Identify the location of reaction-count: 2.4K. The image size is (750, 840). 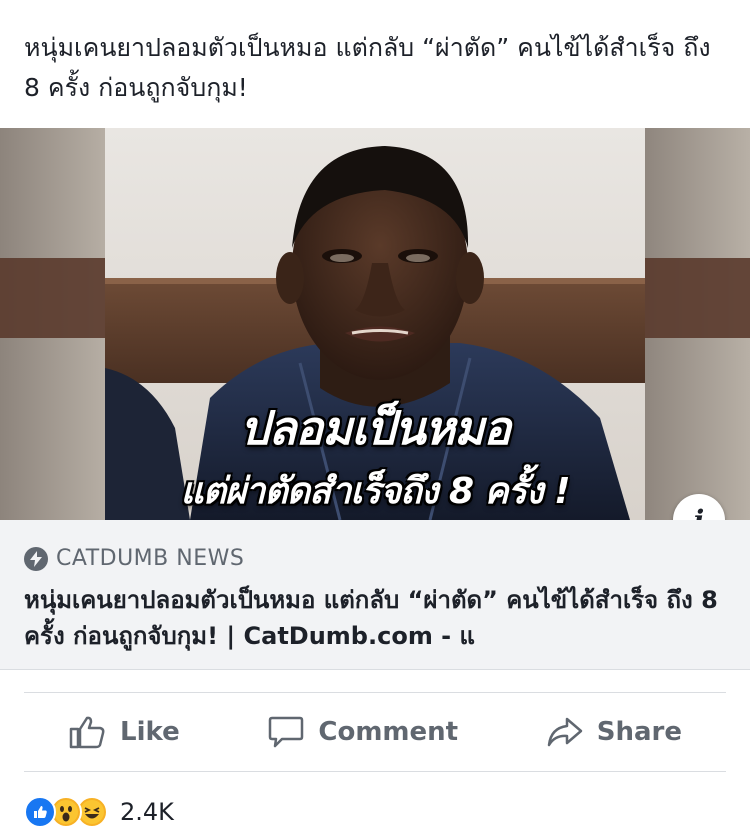
(147, 812).